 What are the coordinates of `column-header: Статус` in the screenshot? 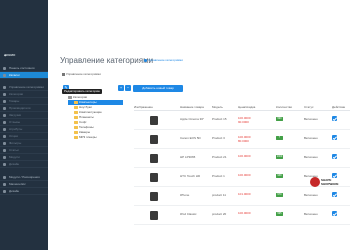 It's located at (308, 107).